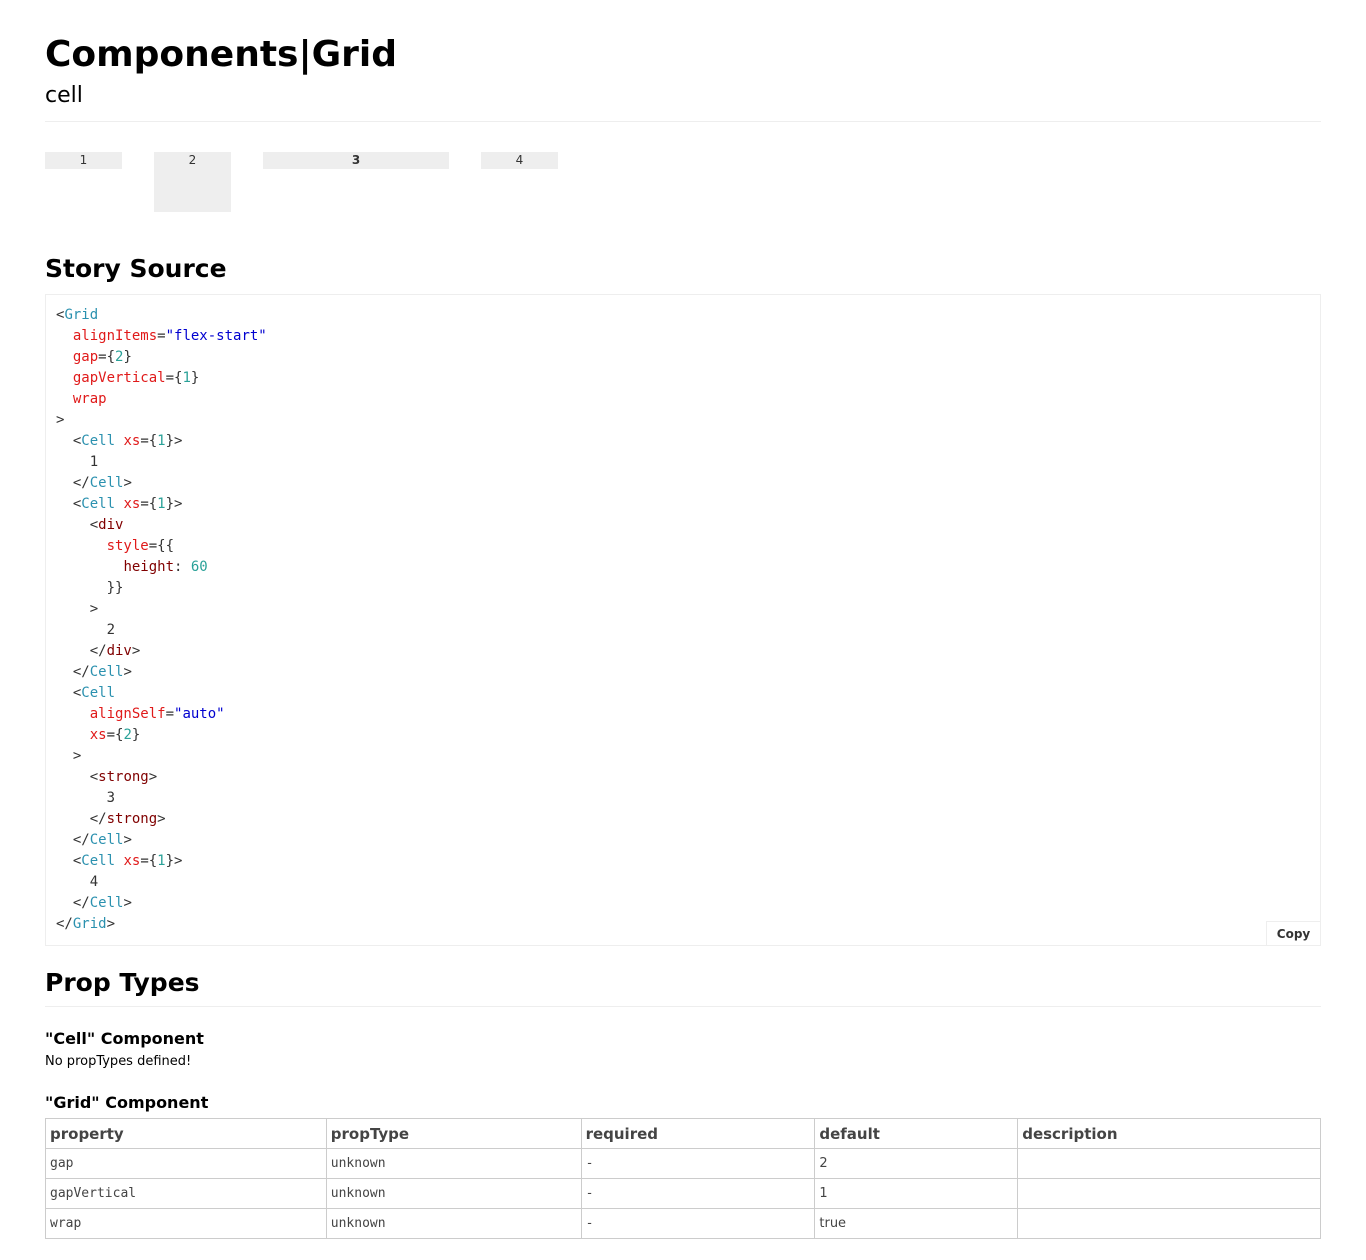 The width and height of the screenshot is (1366, 1260). I want to click on code-token: =, so click(161, 336).